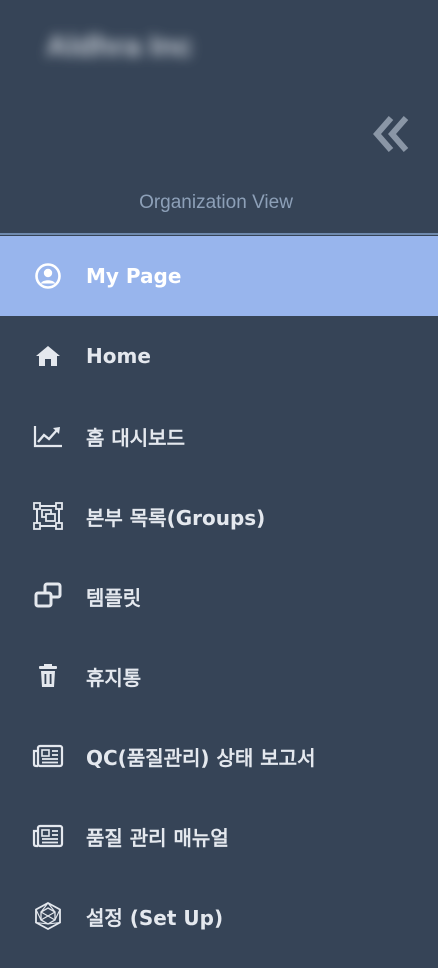  I want to click on hexagon-mesh-icon, so click(48, 916).